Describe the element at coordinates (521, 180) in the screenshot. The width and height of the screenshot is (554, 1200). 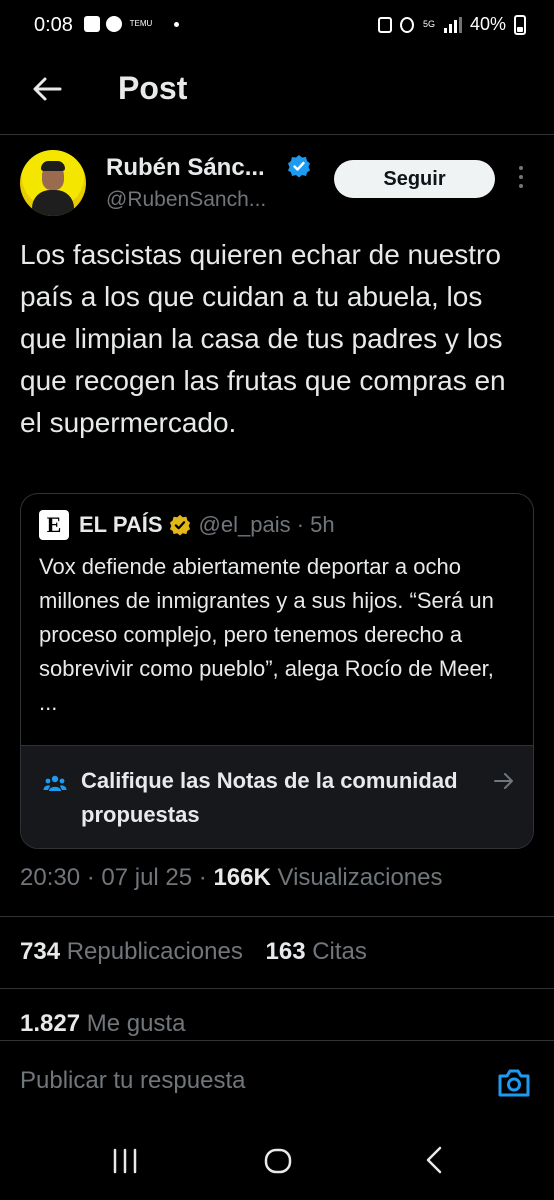
I see `more-options-icon` at that location.